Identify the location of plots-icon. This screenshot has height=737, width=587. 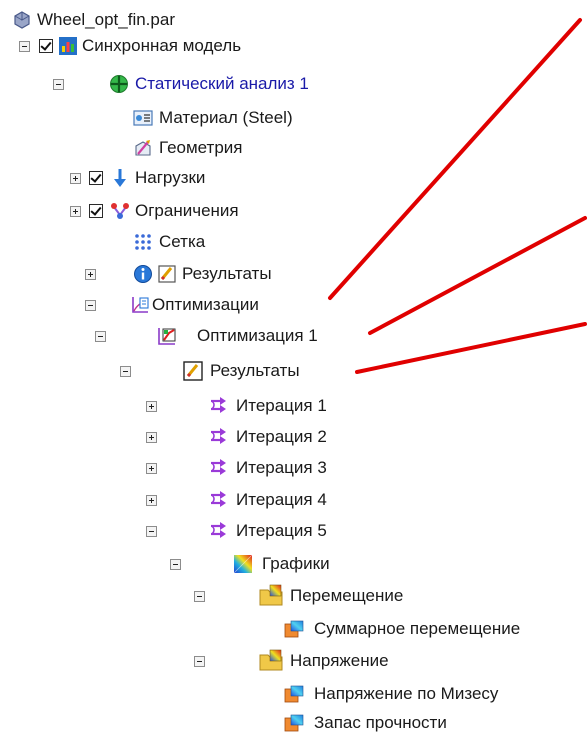
(243, 564).